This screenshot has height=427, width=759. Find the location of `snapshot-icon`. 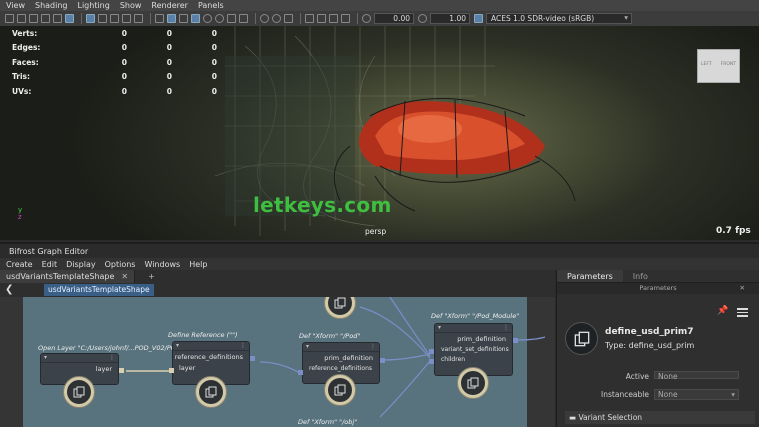

snapshot-icon is located at coordinates (333, 18).